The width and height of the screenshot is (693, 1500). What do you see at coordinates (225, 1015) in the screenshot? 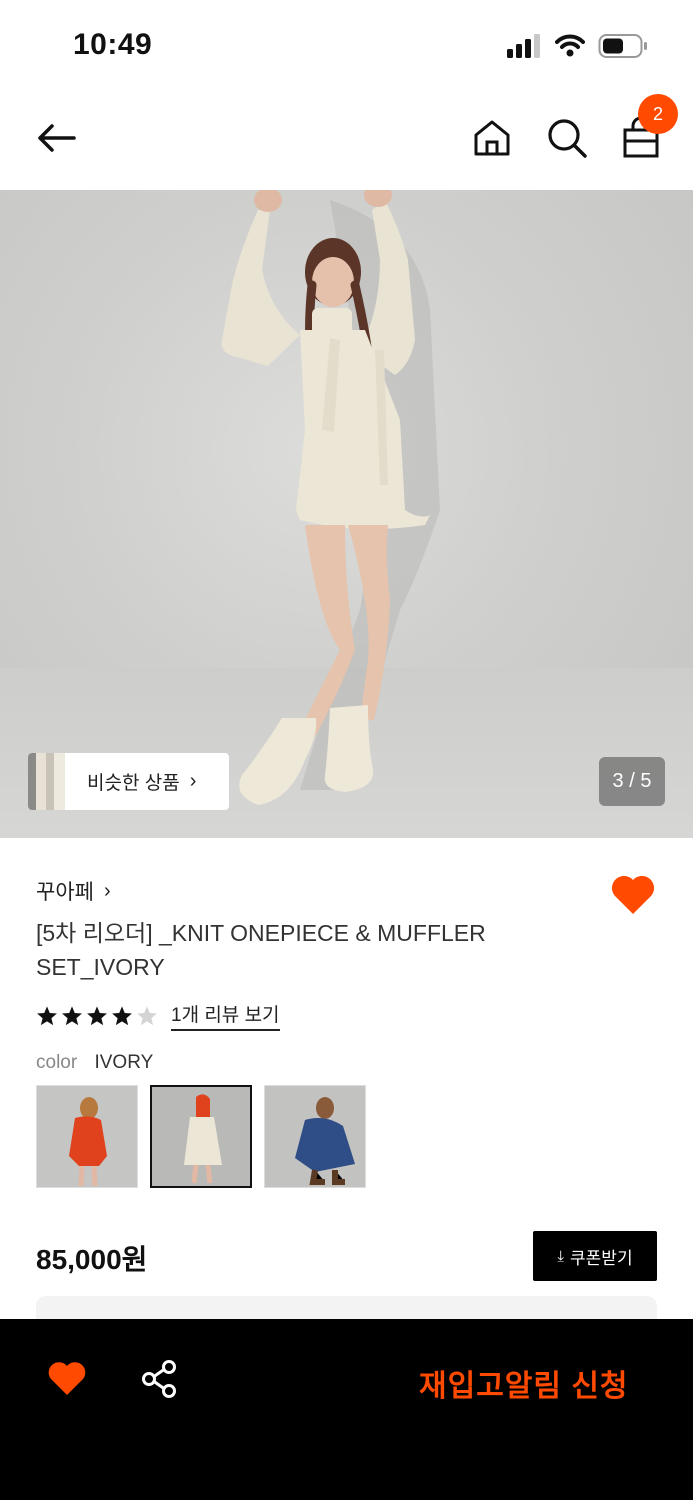
I see `review-link: 1개 리뷰 보기` at bounding box center [225, 1015].